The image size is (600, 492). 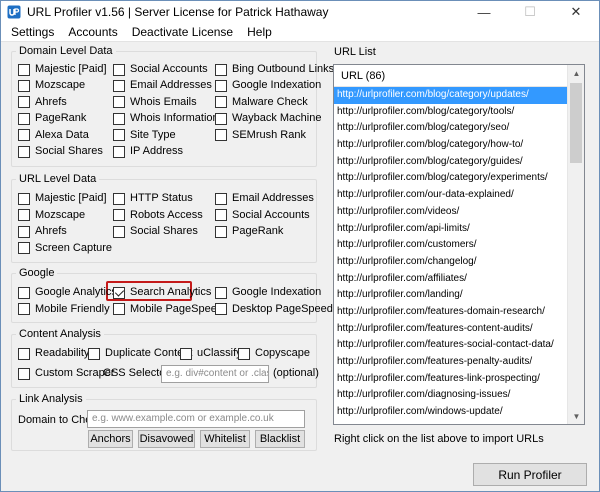 What do you see at coordinates (451, 212) in the screenshot?
I see `url-list-item: http://urlprofiler.com/videos/` at bounding box center [451, 212].